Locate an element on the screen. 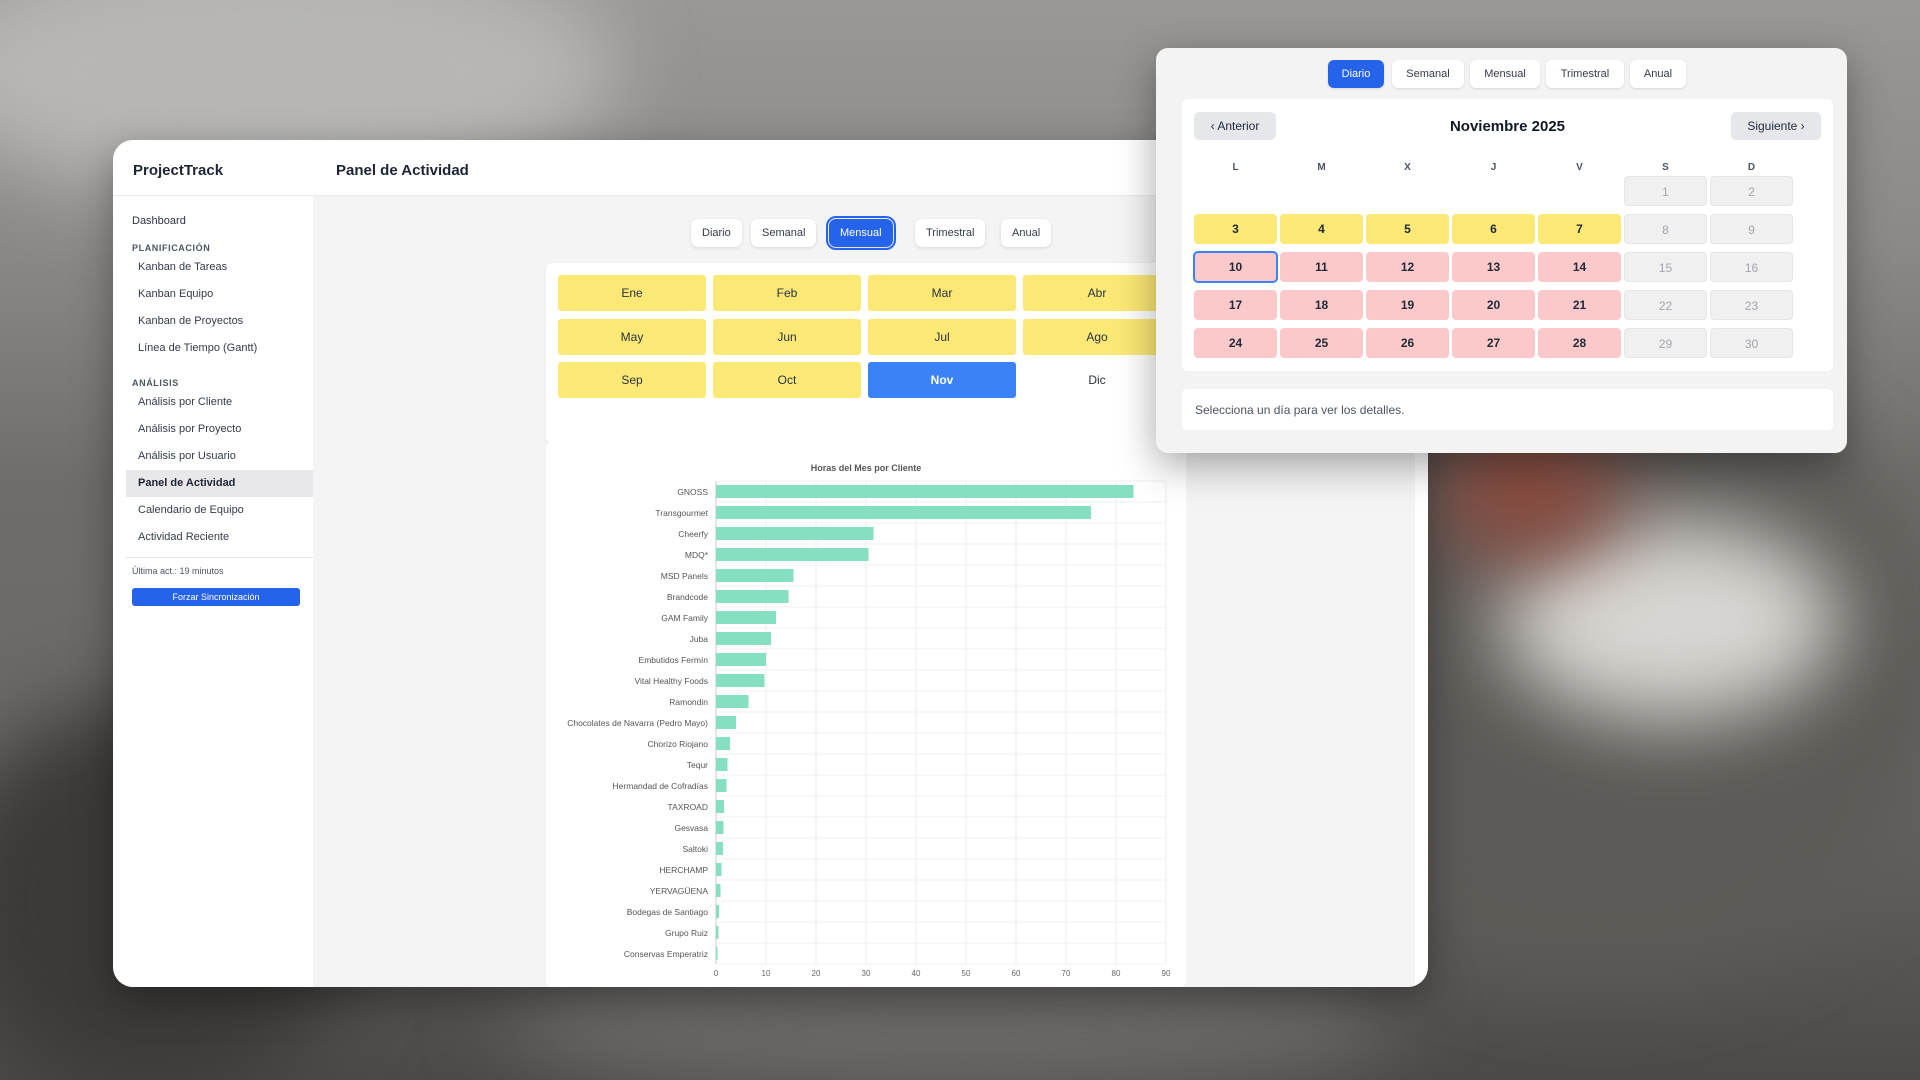  calendar-day-23: 23 is located at coordinates (1751, 305).